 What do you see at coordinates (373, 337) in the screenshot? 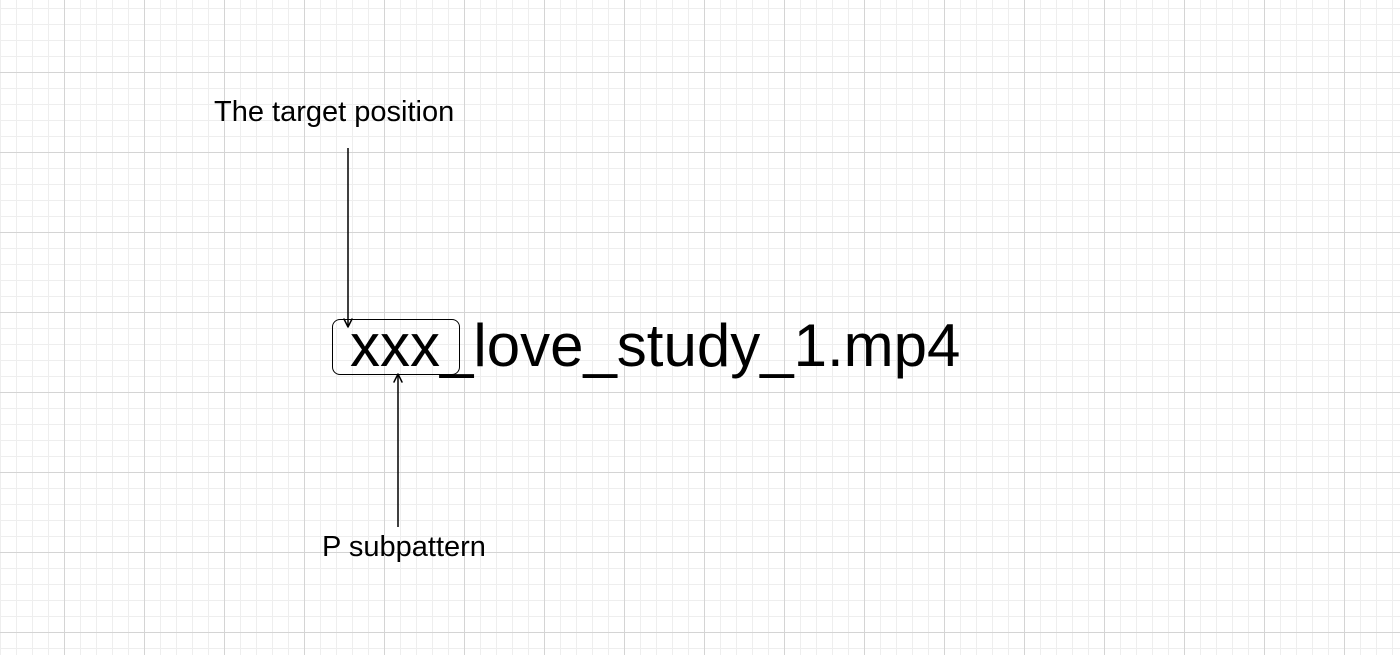
I see `connector-arrows` at bounding box center [373, 337].